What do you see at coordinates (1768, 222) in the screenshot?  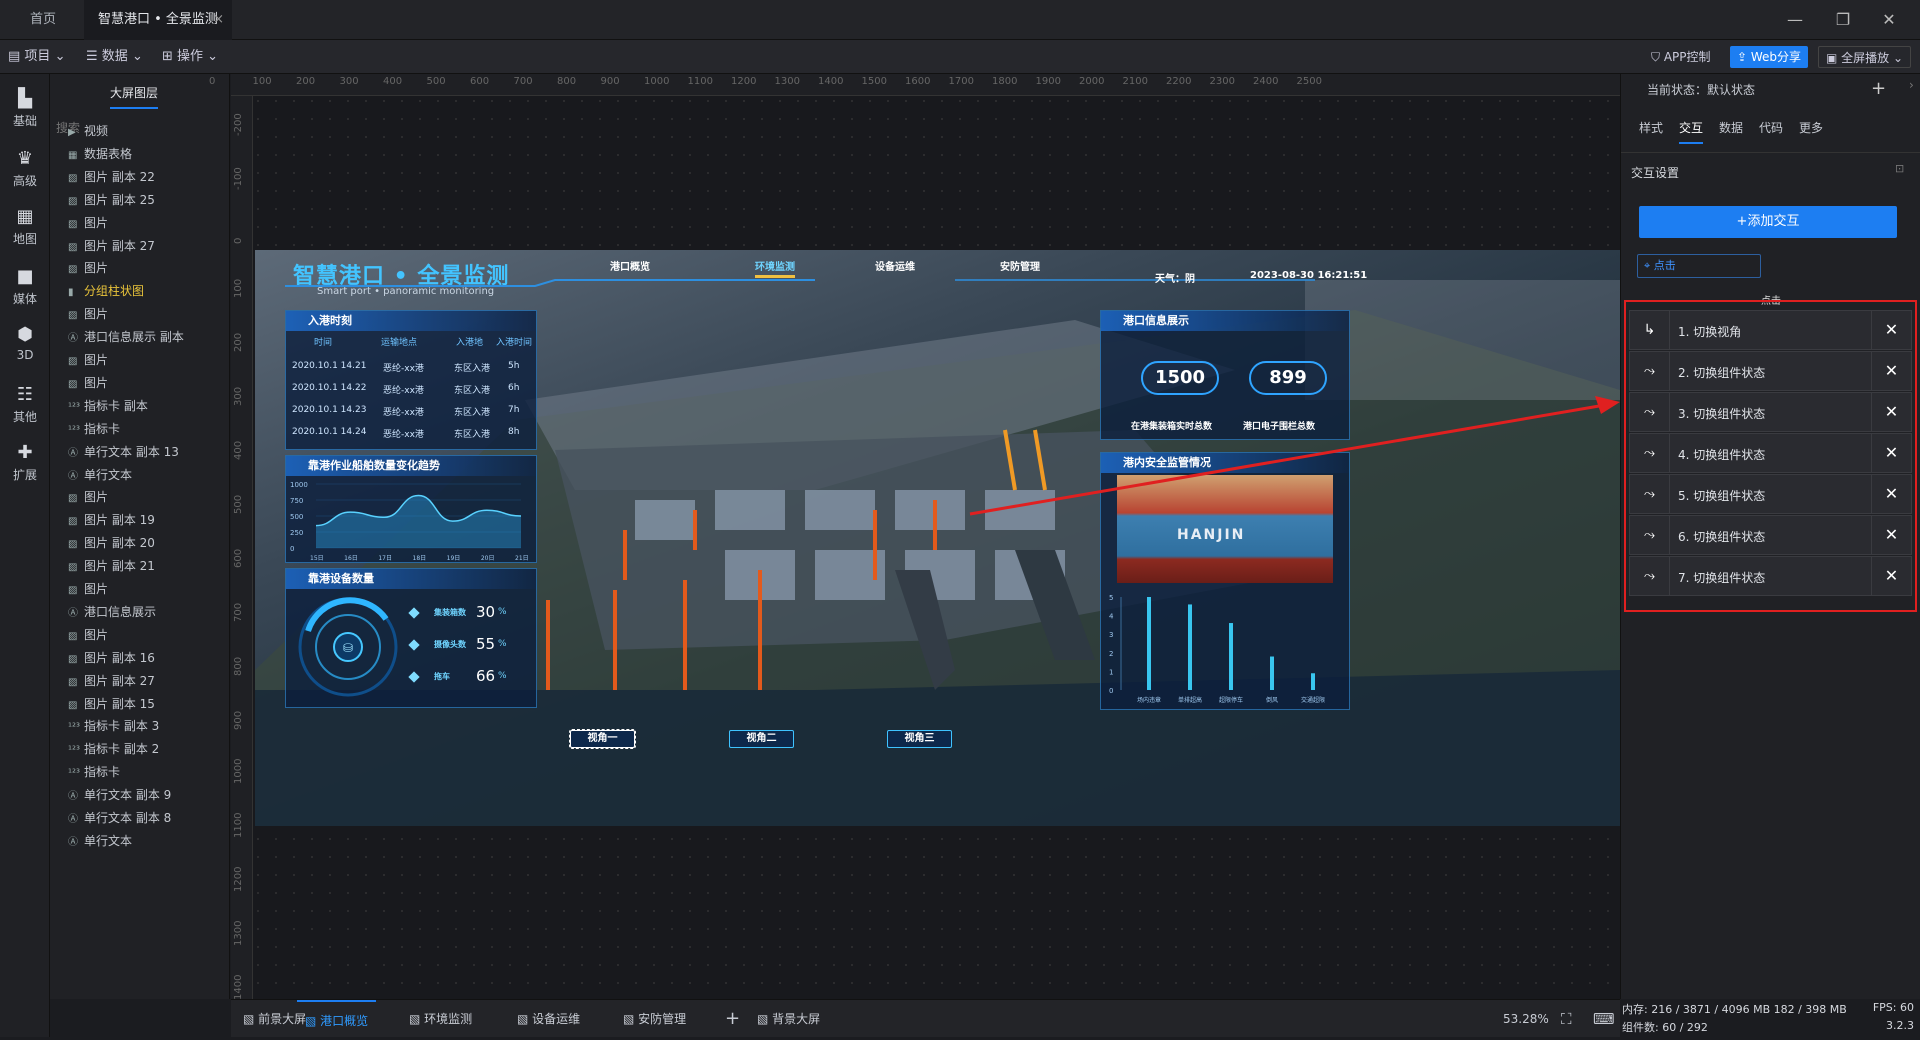 I see `add-interaction-button: +添加交互` at bounding box center [1768, 222].